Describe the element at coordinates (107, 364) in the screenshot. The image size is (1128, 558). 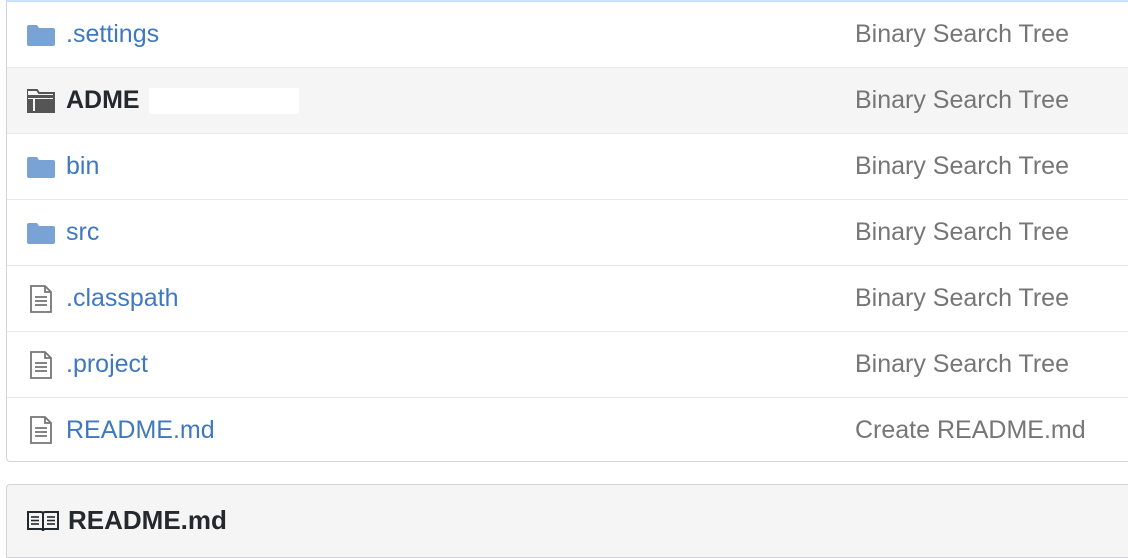
I see `file-name: .project` at that location.